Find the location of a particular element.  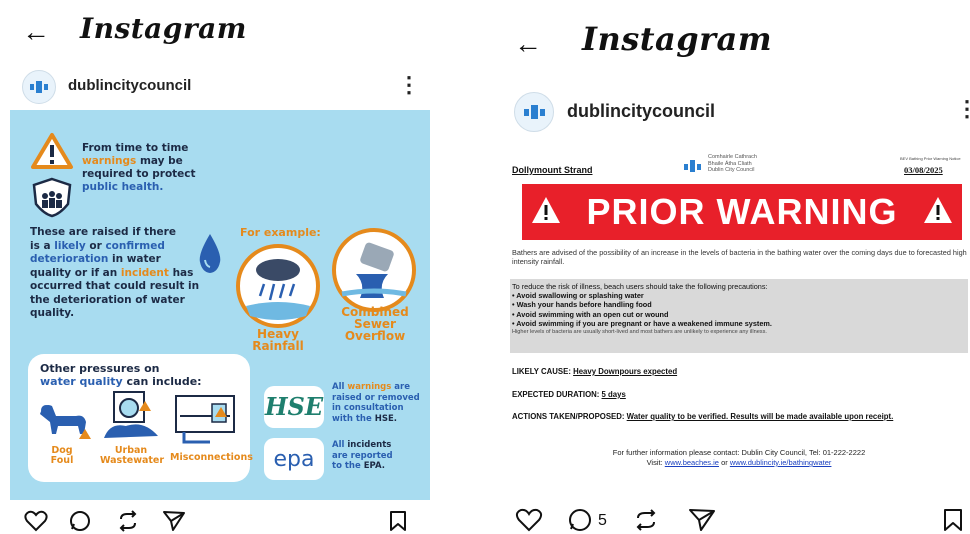

sewer-overflow-icon is located at coordinates (374, 270).